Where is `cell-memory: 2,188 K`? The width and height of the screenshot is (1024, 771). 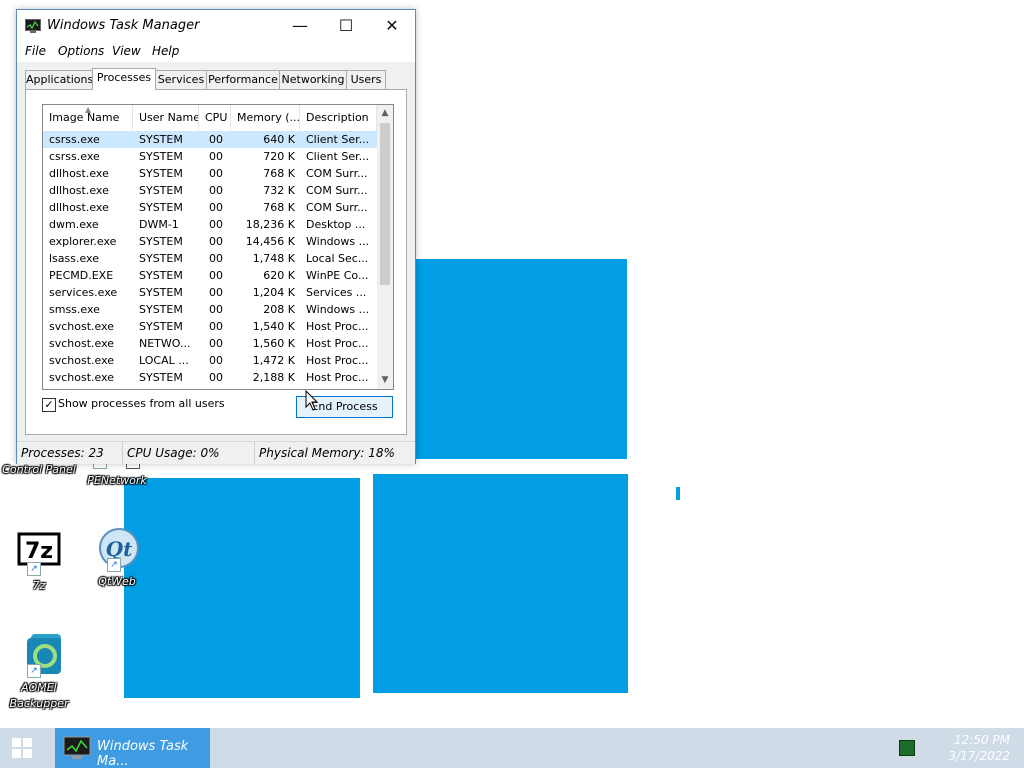
cell-memory: 2,188 K is located at coordinates (273, 377).